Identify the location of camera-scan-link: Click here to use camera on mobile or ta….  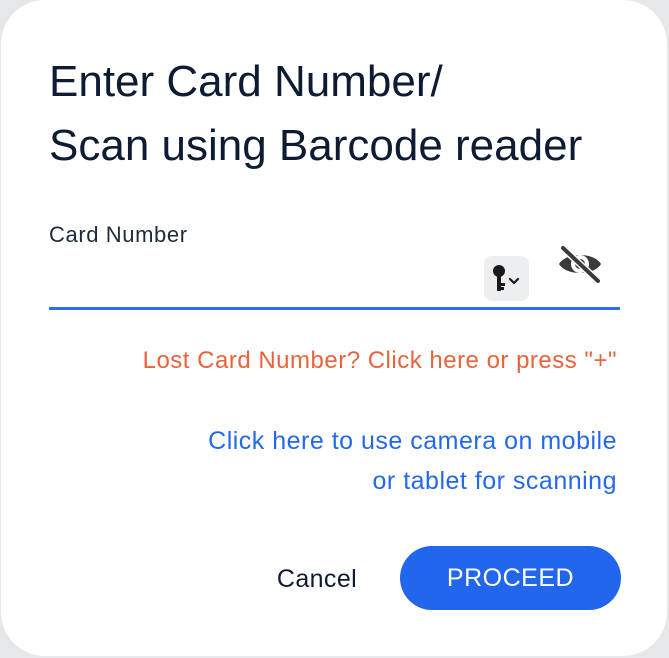
(412, 461).